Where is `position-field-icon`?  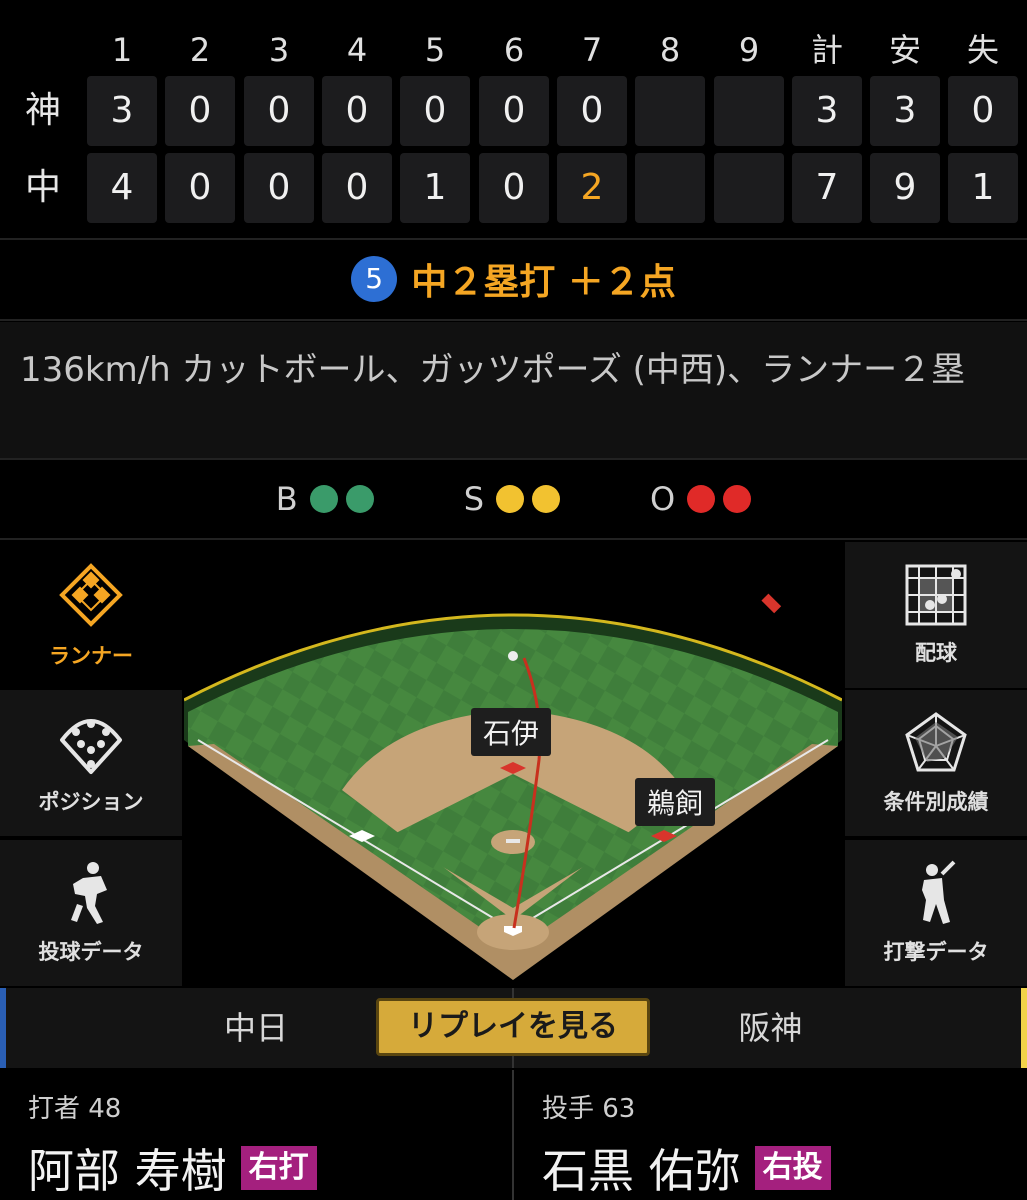
position-field-icon is located at coordinates (91, 746).